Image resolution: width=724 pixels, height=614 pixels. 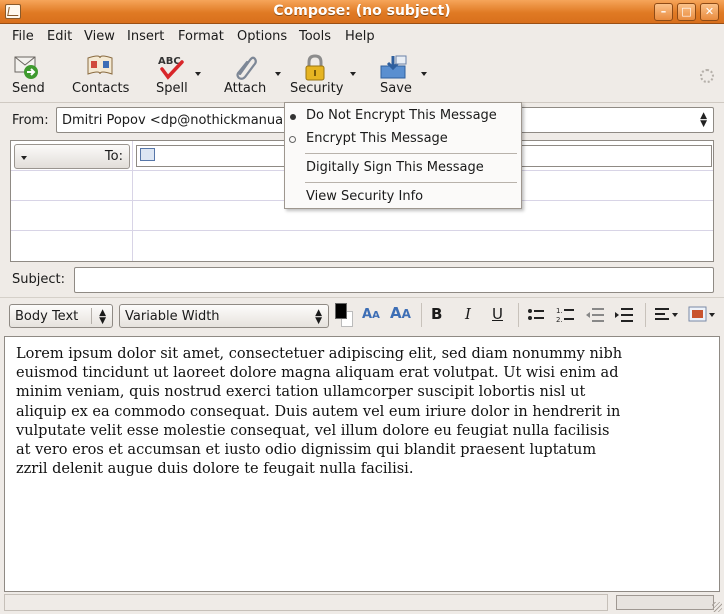 I want to click on paperclip-icon, so click(x=246, y=68).